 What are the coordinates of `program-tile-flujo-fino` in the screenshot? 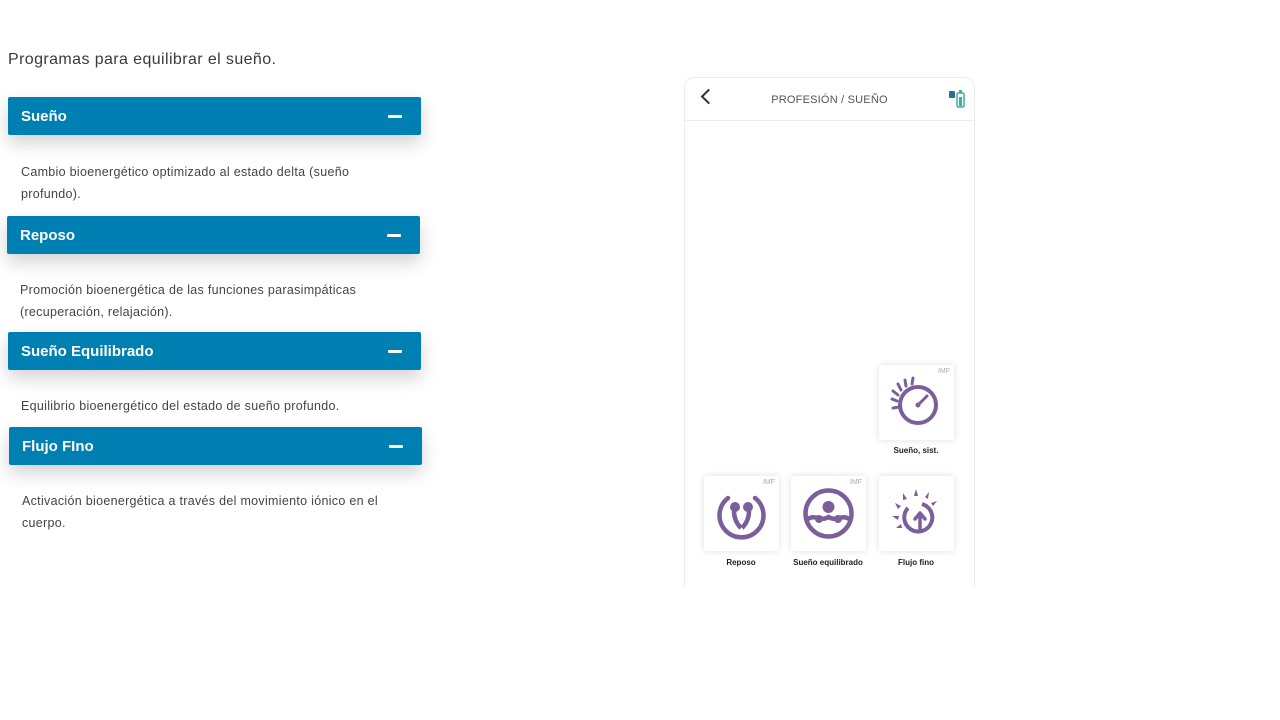 It's located at (916, 513).